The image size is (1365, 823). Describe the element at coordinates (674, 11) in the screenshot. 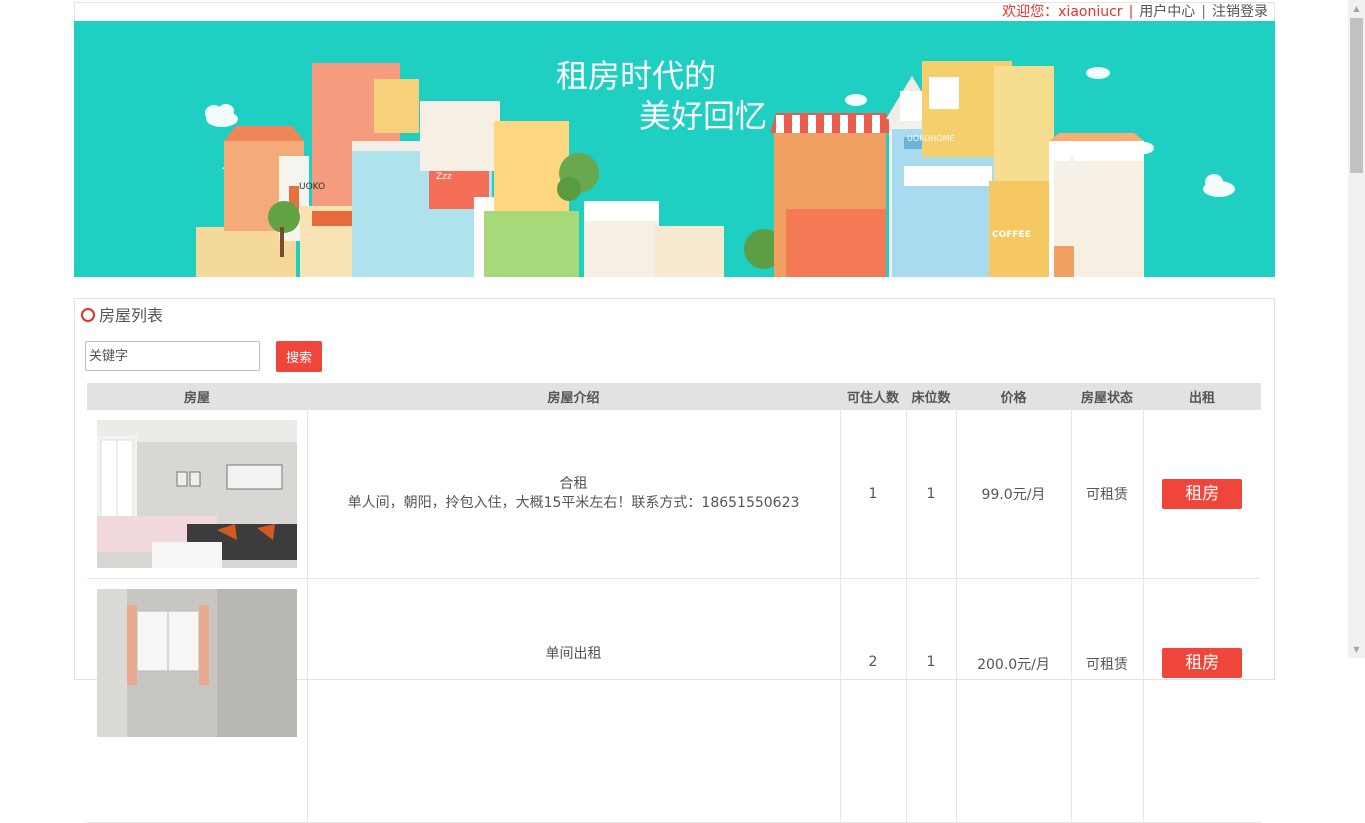

I see `top-bar: 欢迎您：xiaoniucr | 用户中心 | 注销登录` at that location.